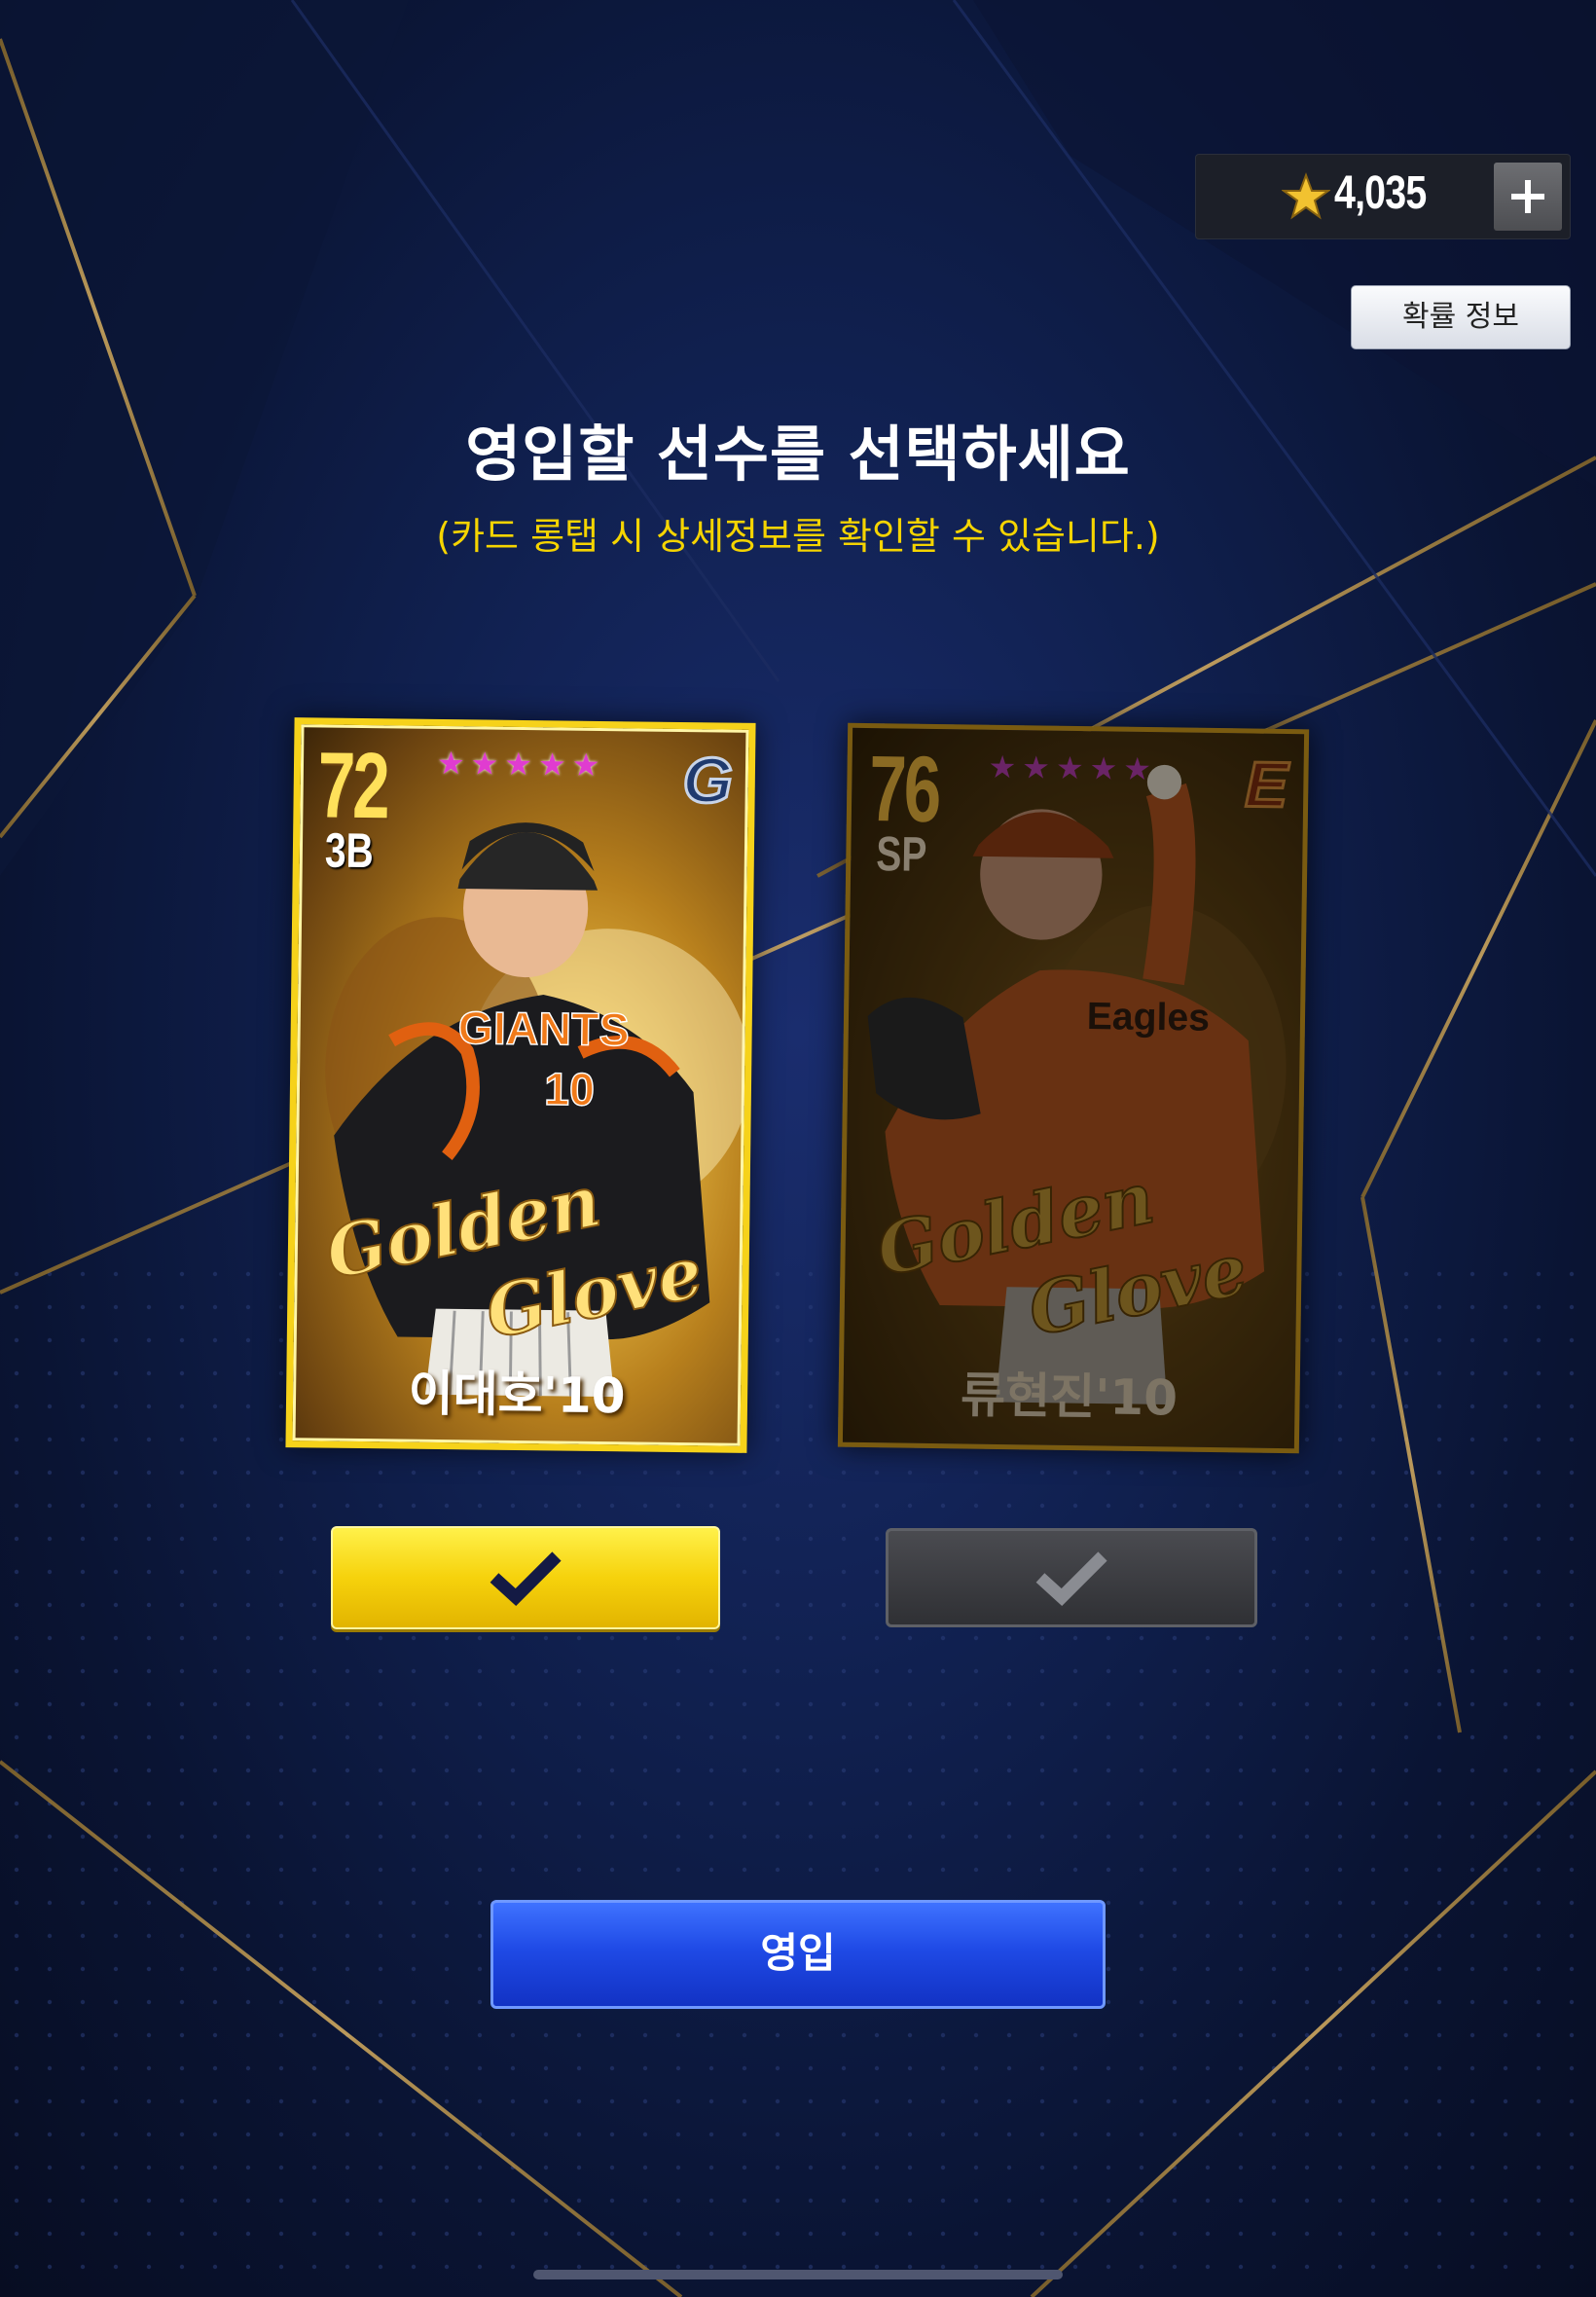 This screenshot has height=2297, width=1596. I want to click on star-rating-2: ★ ★ ★ ★ ★, so click(1070, 767).